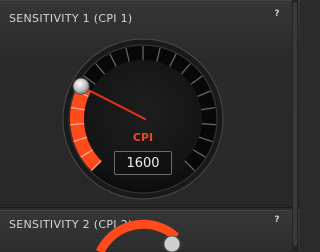 The image size is (320, 252). I want to click on dial-2-knob, so click(172, 243).